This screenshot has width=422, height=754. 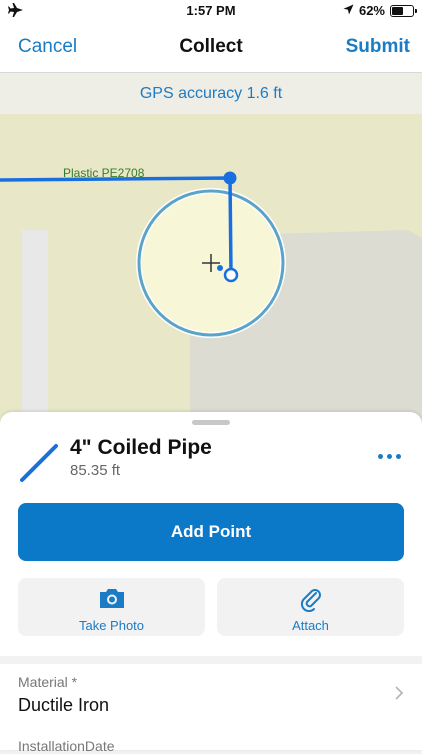 I want to click on battery-percent: 62%, so click(x=371, y=10).